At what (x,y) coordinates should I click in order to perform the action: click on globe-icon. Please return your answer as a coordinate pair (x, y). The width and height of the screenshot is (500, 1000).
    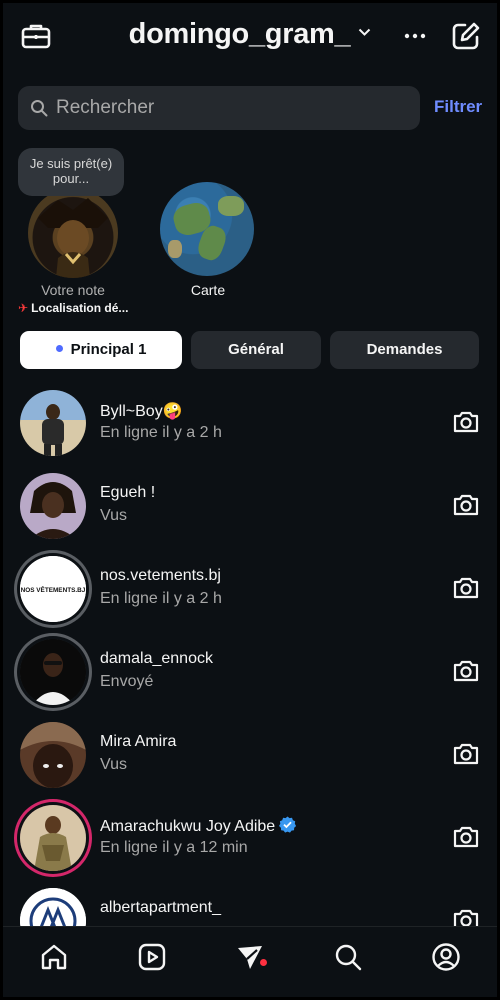
    Looking at the image, I should click on (207, 229).